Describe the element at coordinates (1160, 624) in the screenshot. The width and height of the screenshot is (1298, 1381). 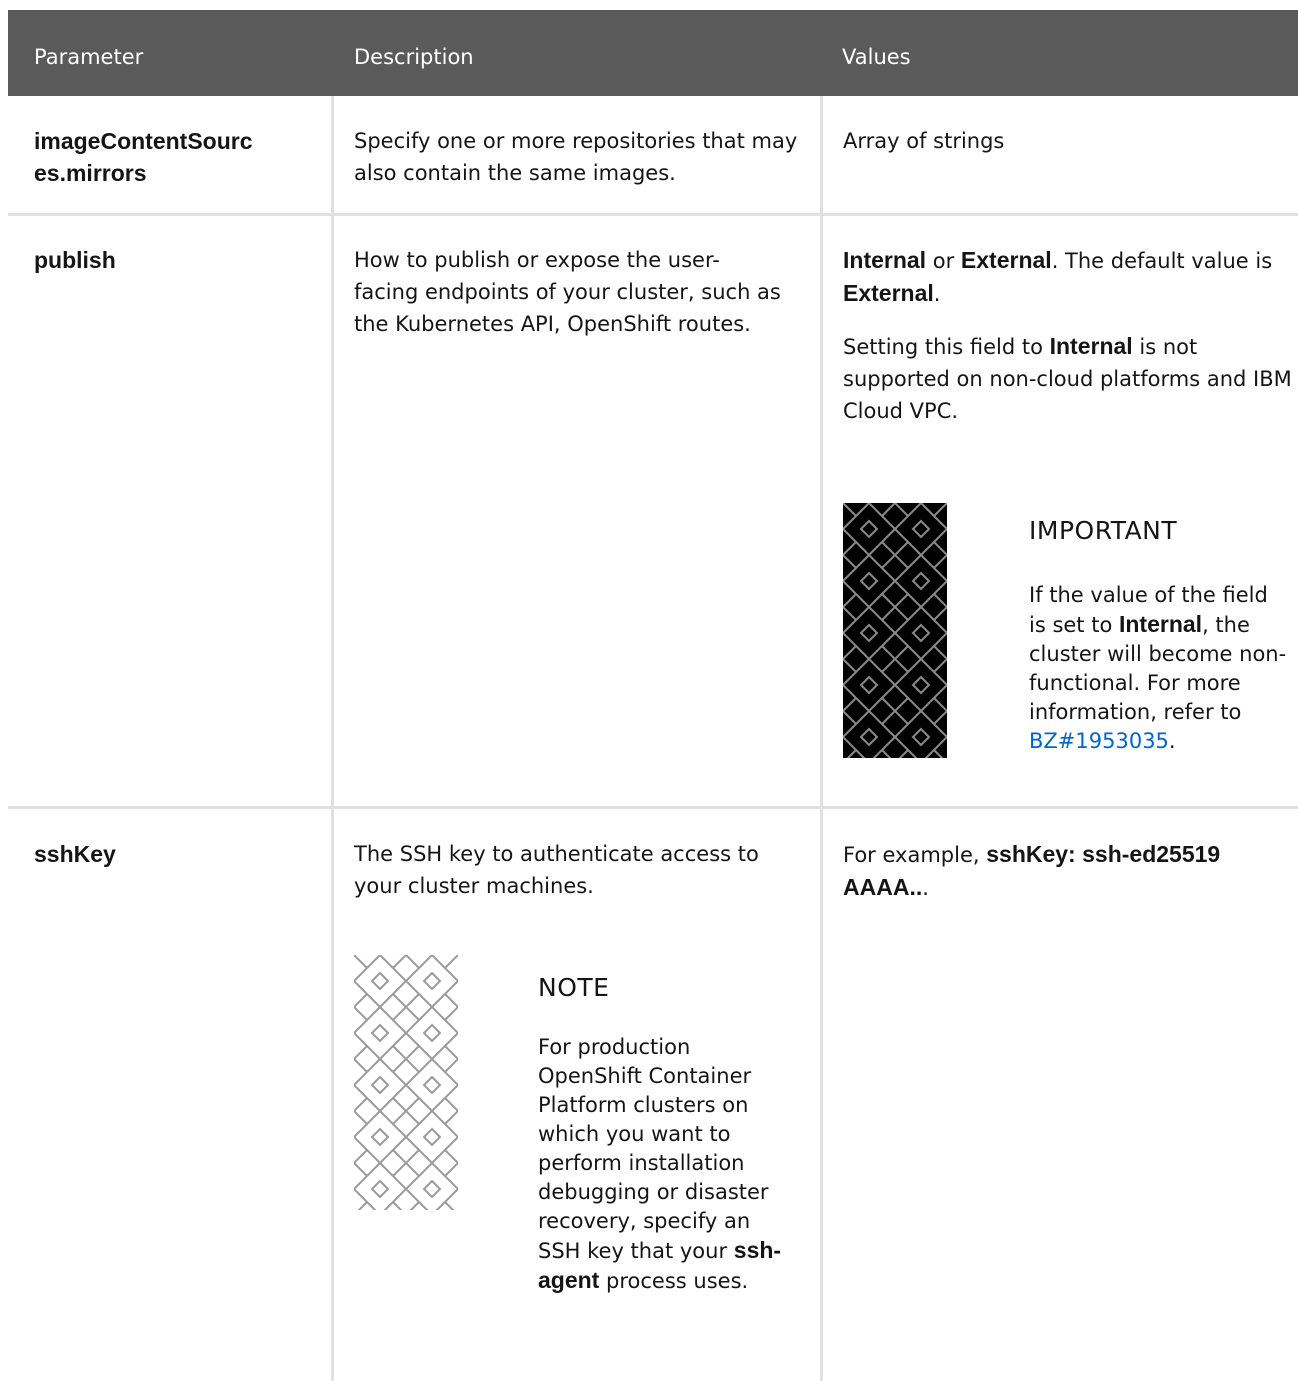
I see `literal-internal-3: Internal` at that location.